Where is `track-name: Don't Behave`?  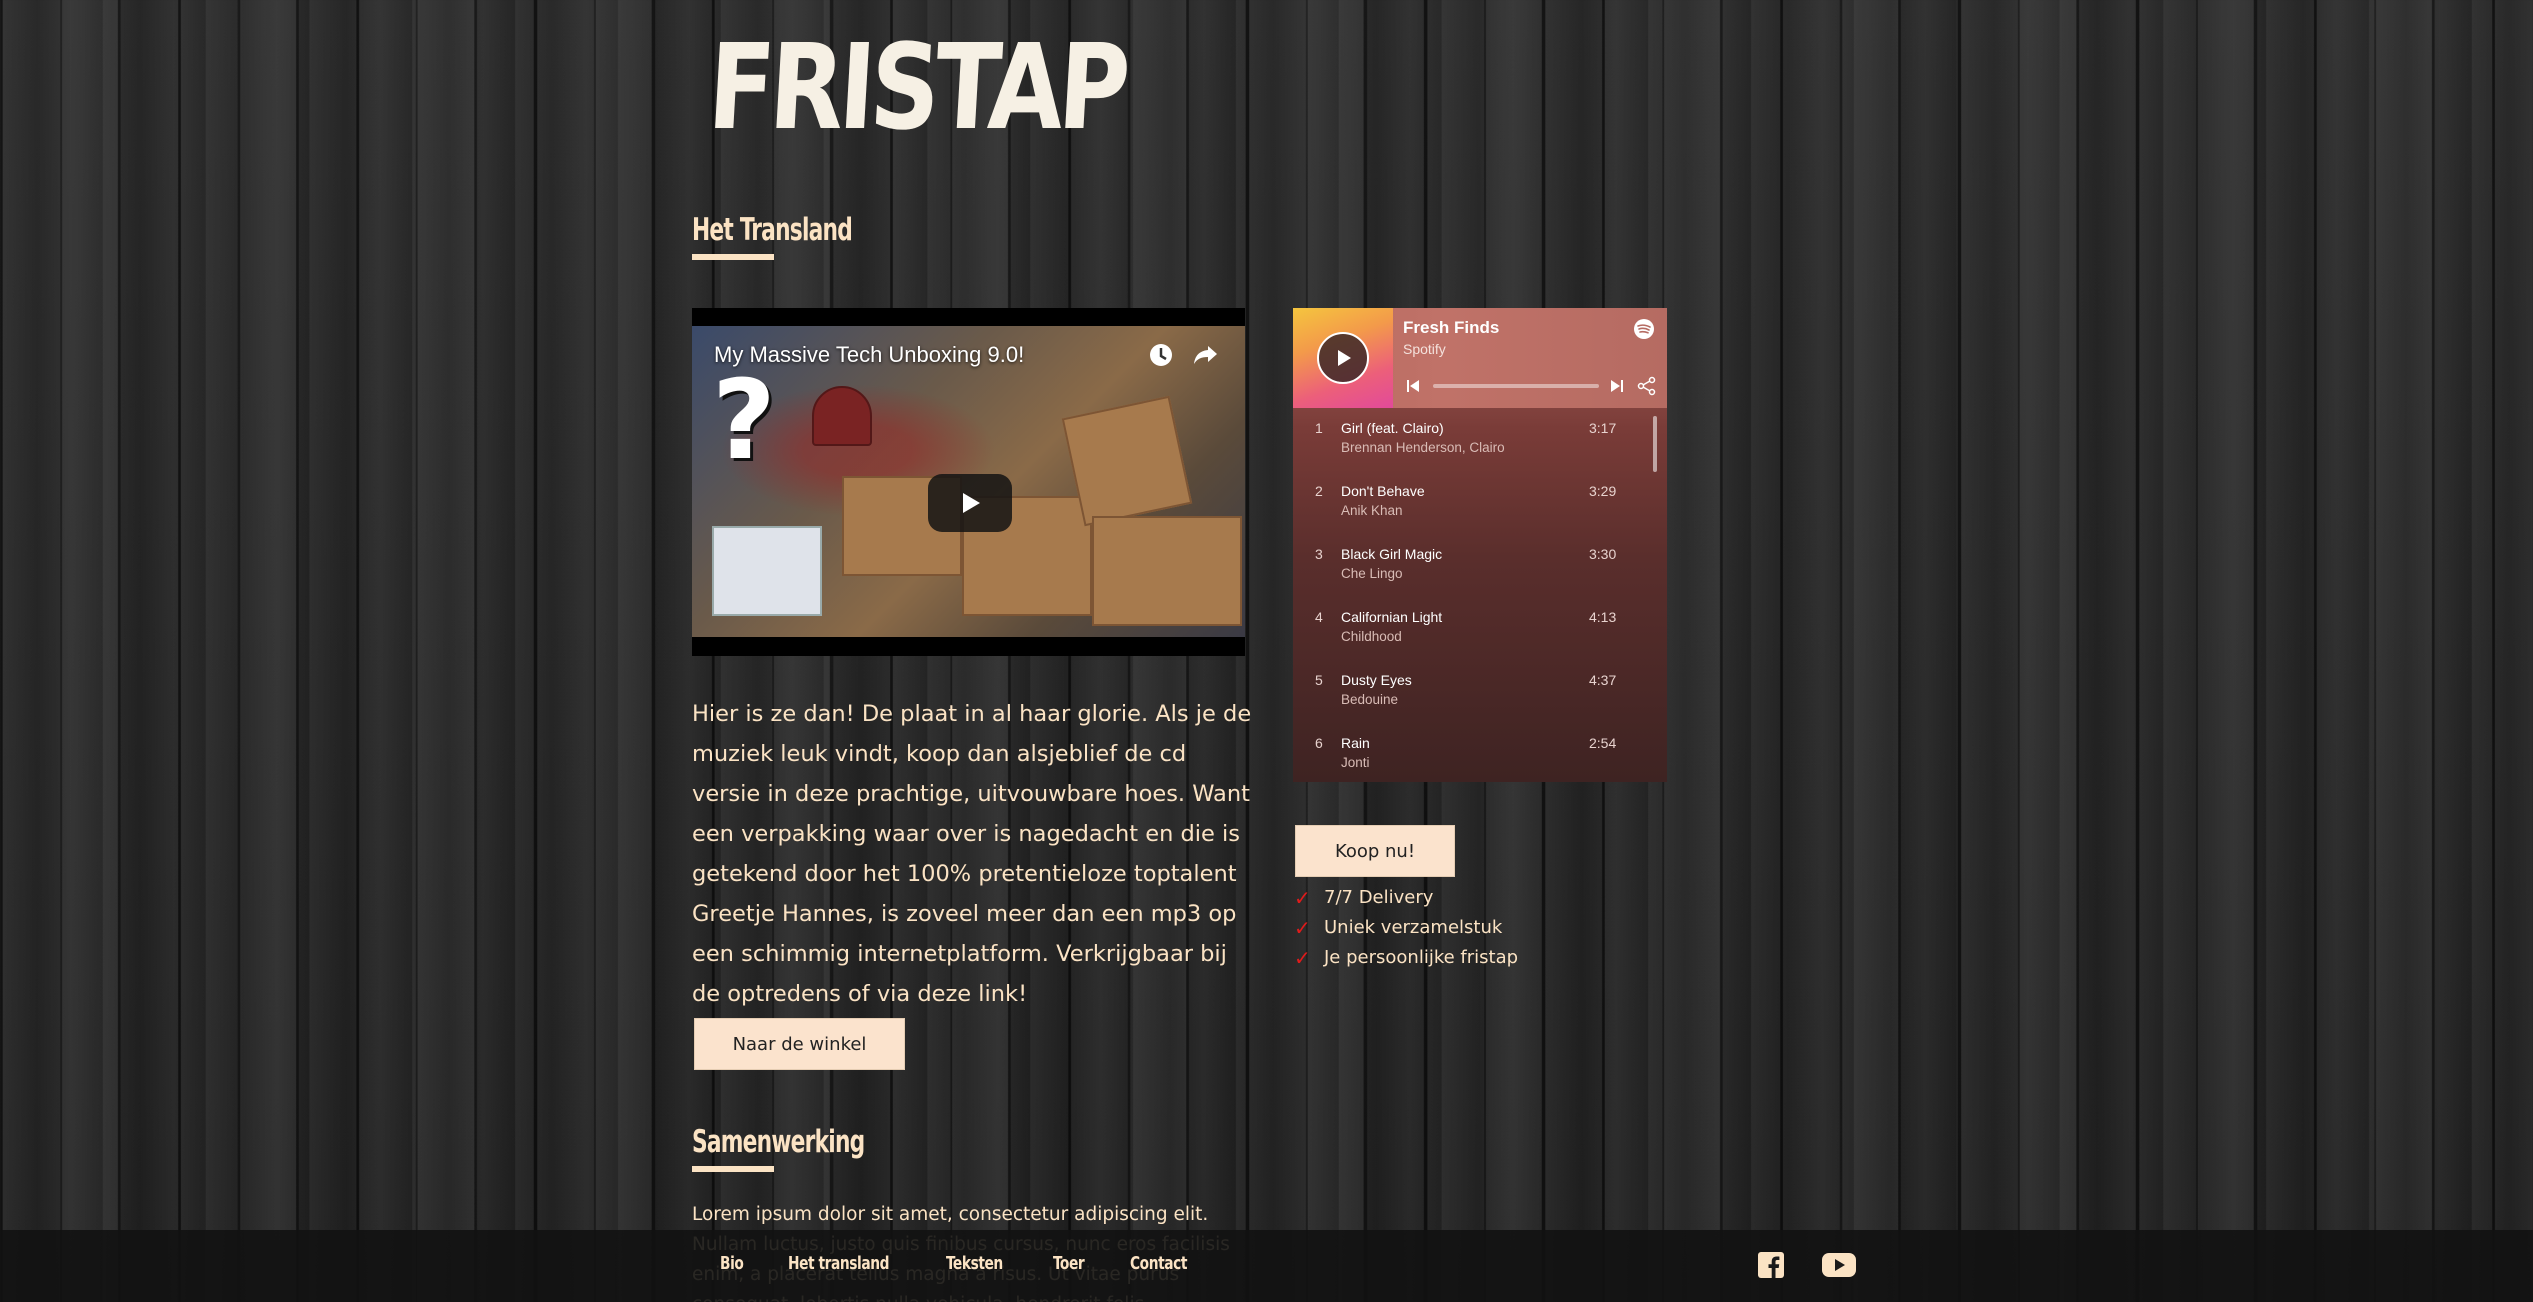 track-name: Don't Behave is located at coordinates (1383, 491).